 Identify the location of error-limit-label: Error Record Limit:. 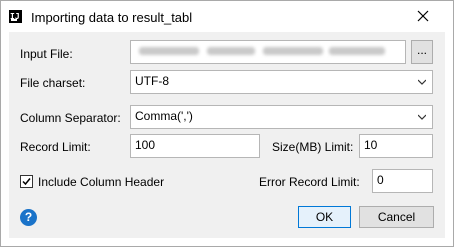
(309, 182).